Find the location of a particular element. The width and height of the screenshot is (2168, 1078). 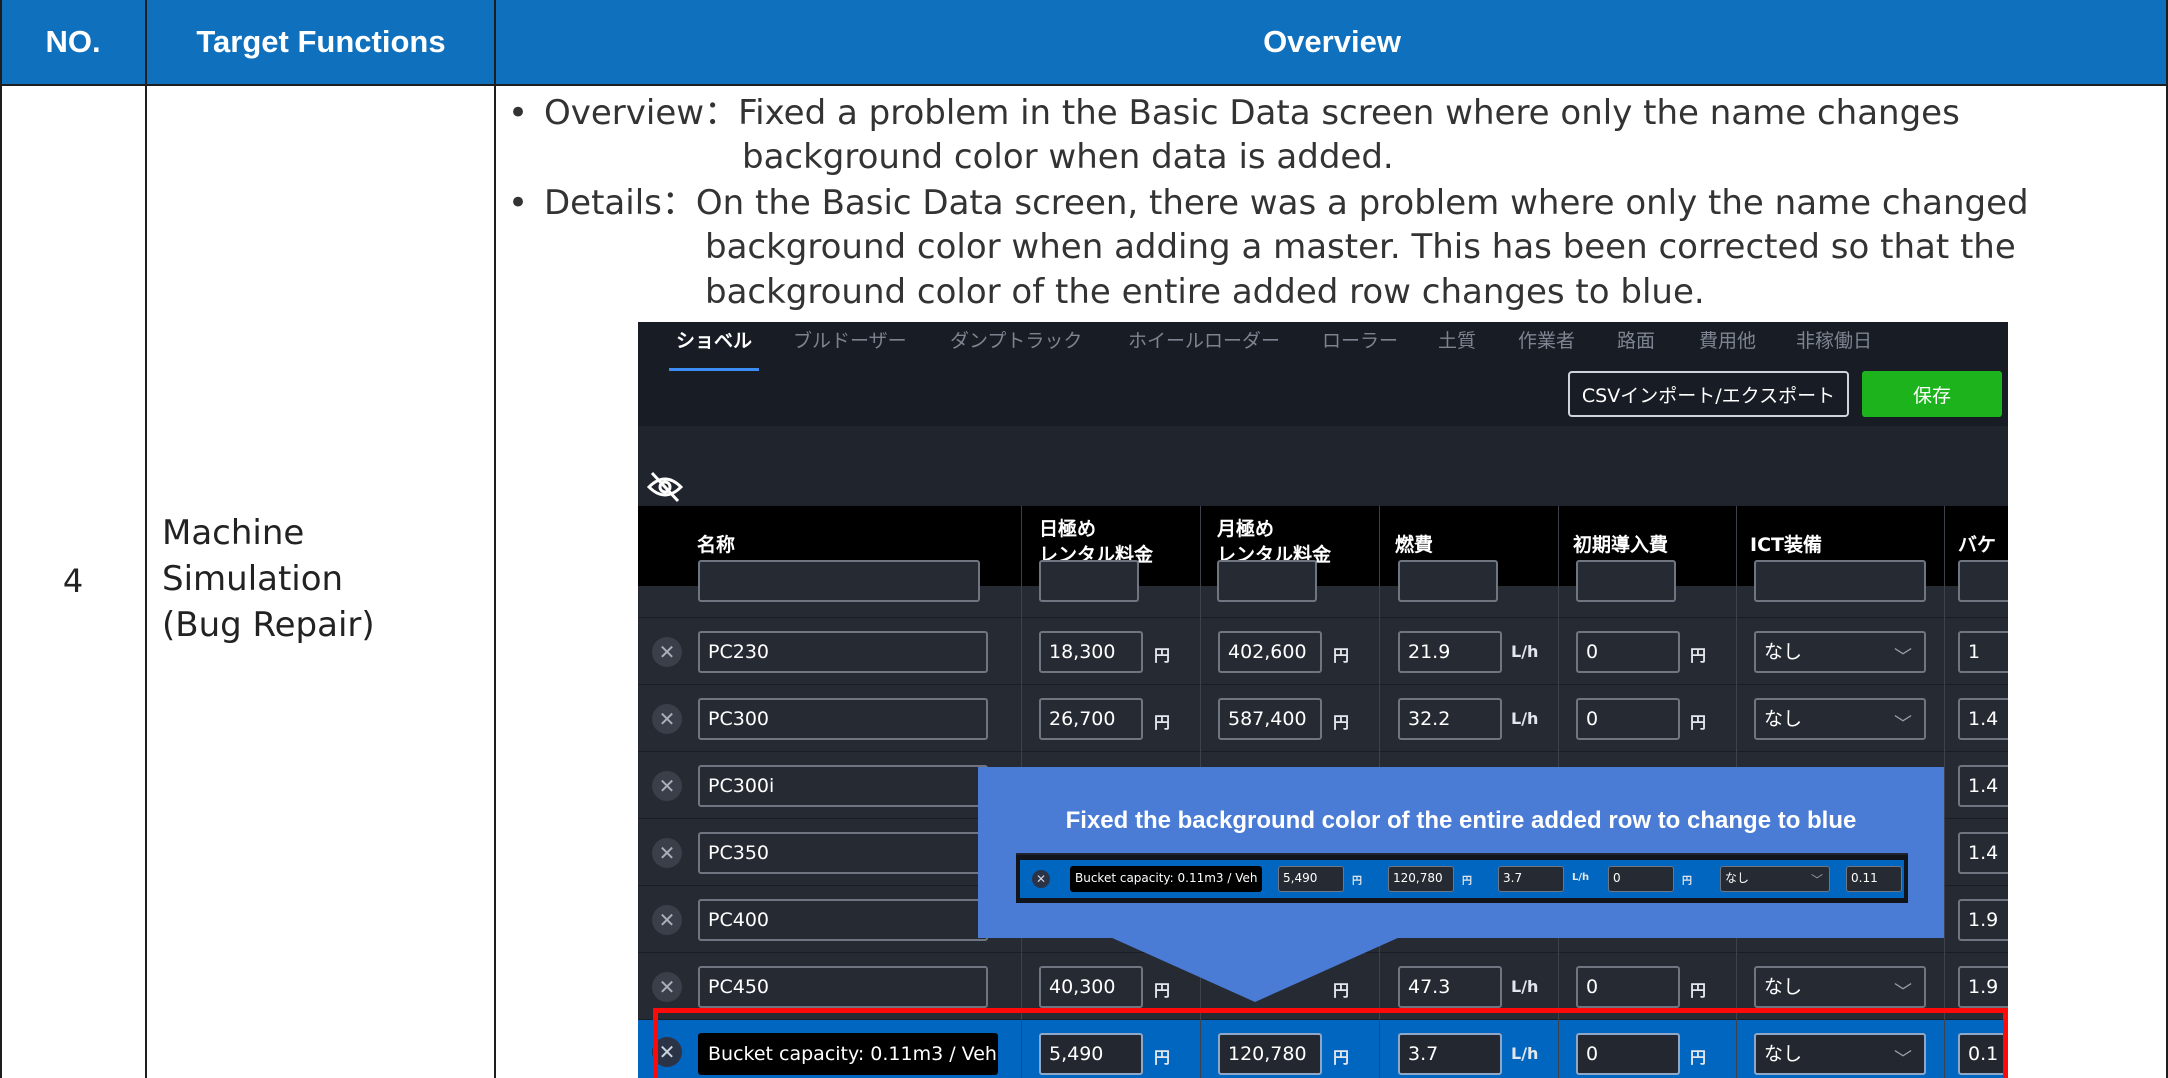

col-ict: ICT装備 is located at coordinates (1786, 545).